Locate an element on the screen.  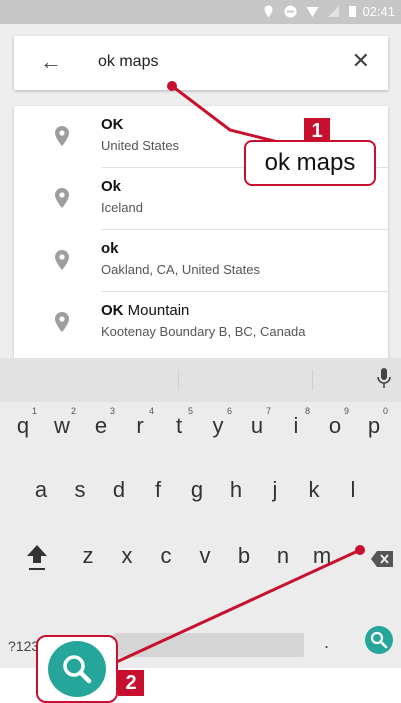
key-k: k is located at coordinates (314, 490).